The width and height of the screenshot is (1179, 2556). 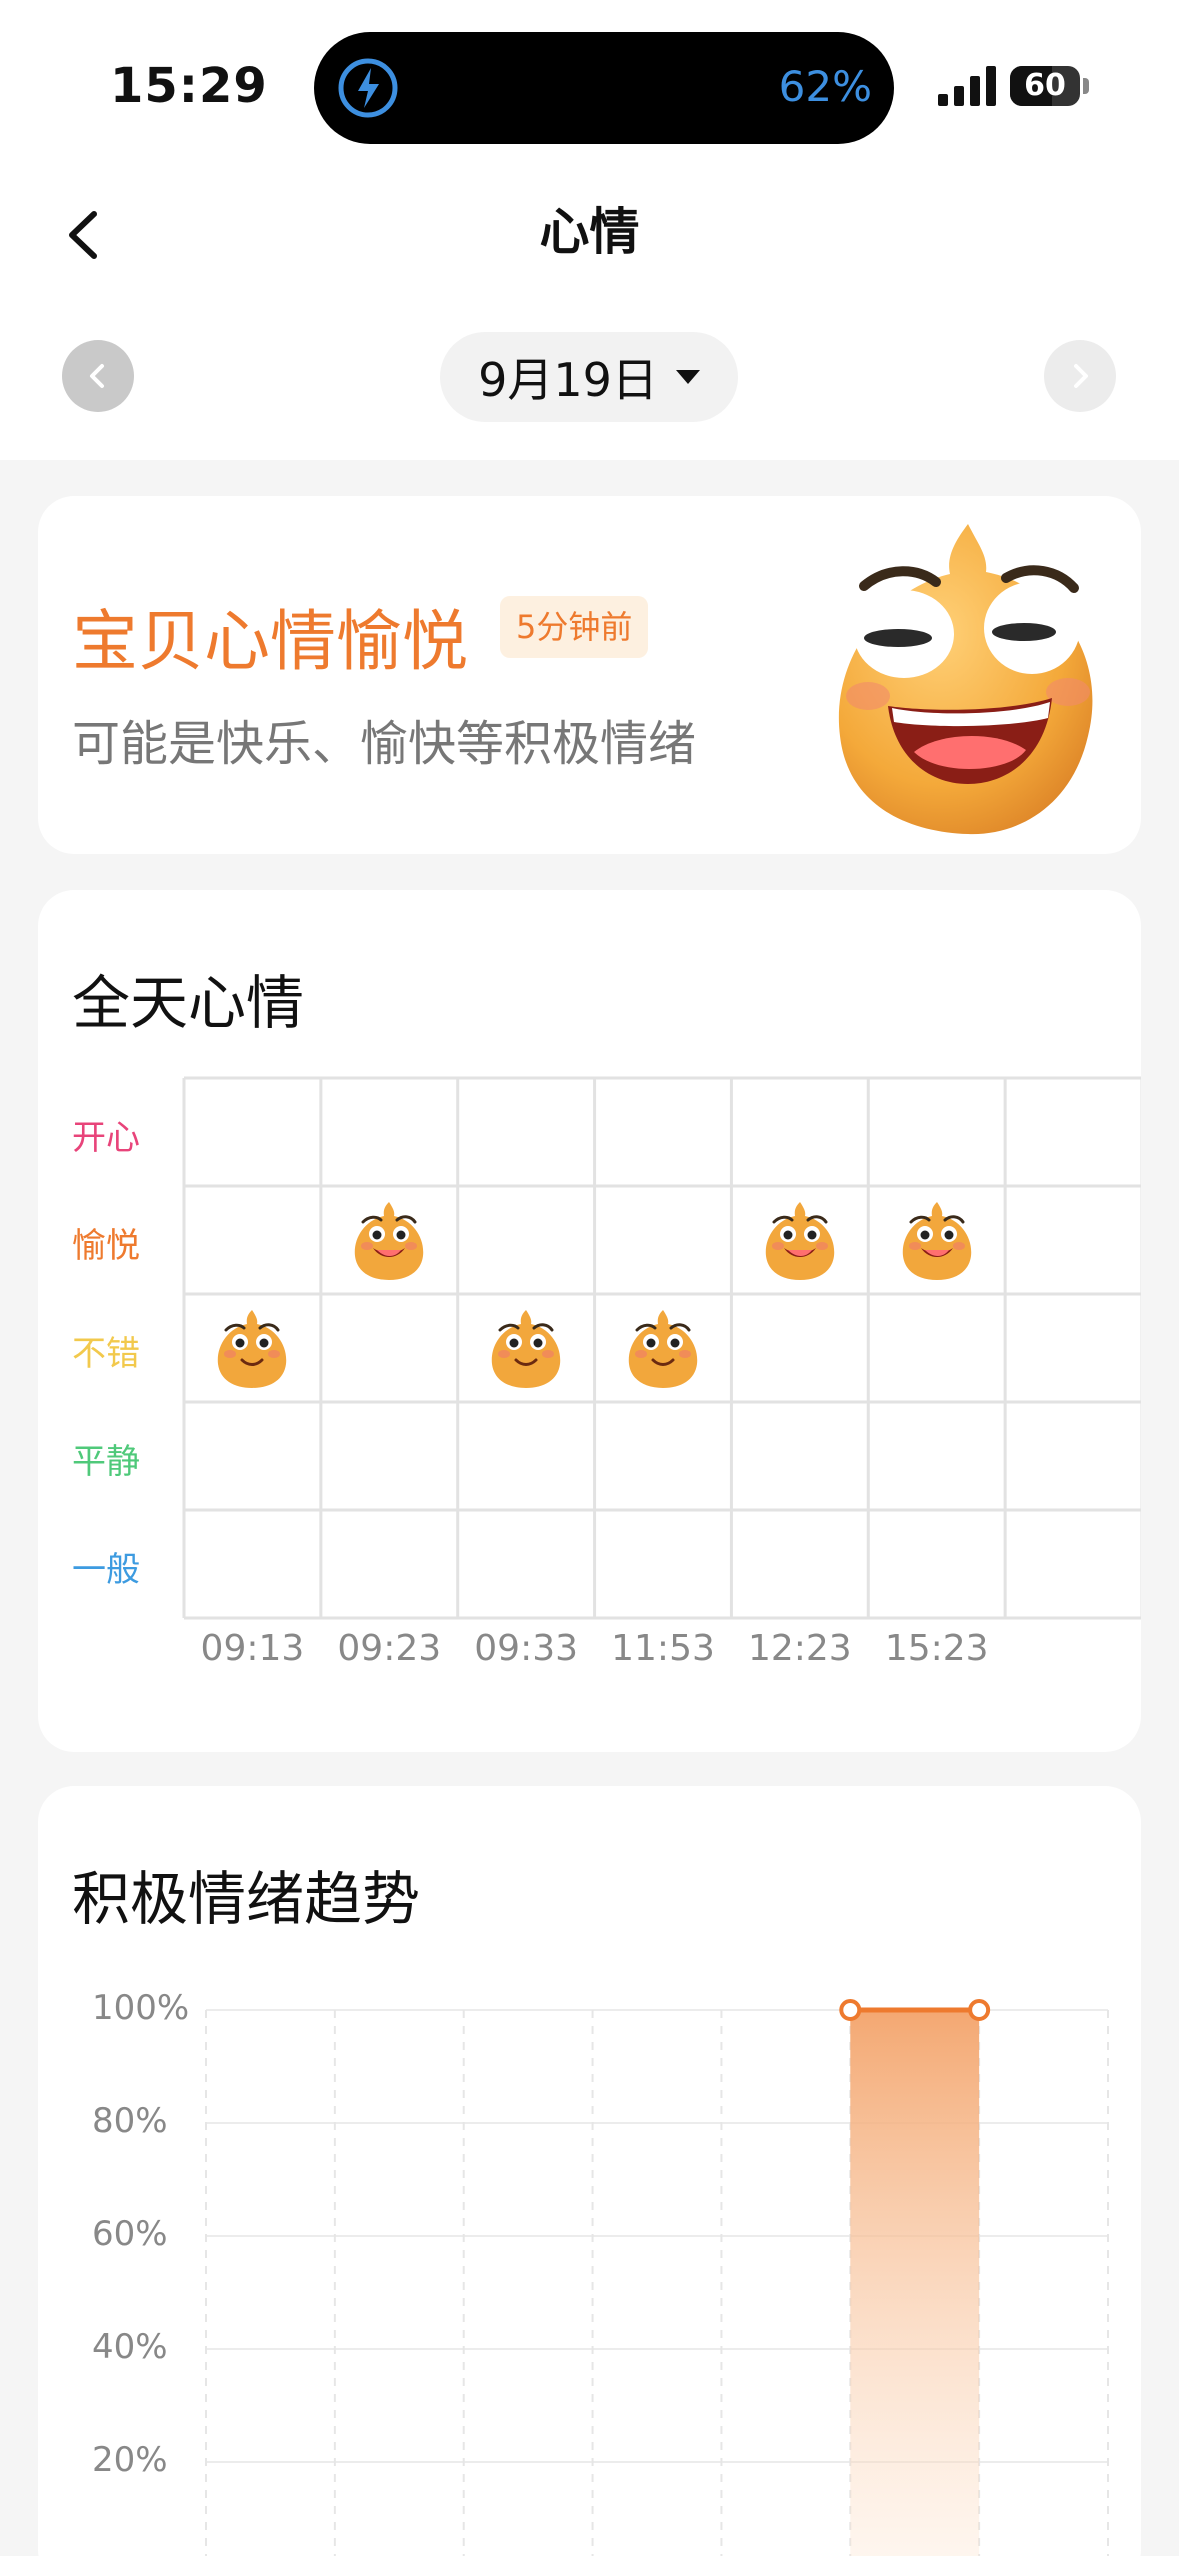 What do you see at coordinates (389, 1648) in the screenshot?
I see `time-axis-label: 09:23` at bounding box center [389, 1648].